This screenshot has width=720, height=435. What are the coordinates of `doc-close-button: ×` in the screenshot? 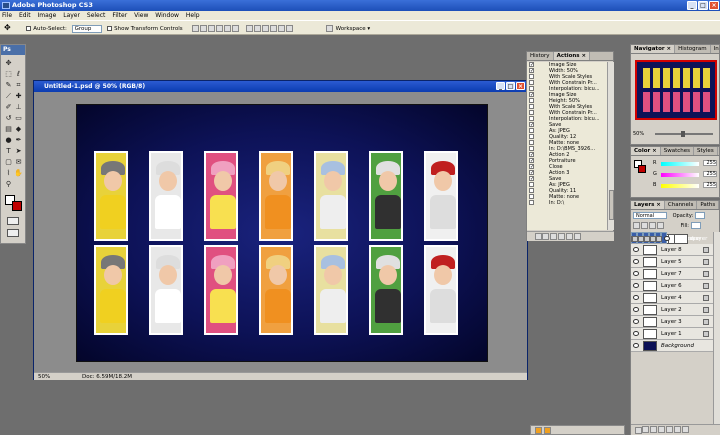 It's located at (520, 86).